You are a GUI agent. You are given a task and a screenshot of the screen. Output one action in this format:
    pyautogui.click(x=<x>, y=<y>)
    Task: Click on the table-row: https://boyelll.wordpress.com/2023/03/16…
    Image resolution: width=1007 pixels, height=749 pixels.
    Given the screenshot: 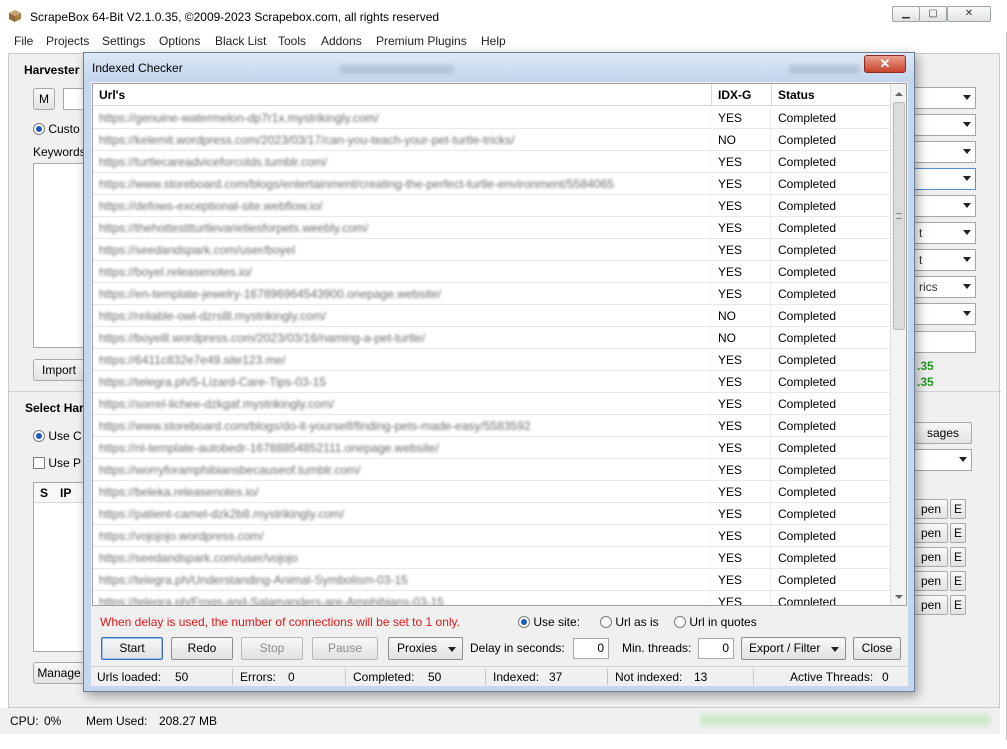 What is the action you would take?
    pyautogui.click(x=491, y=338)
    